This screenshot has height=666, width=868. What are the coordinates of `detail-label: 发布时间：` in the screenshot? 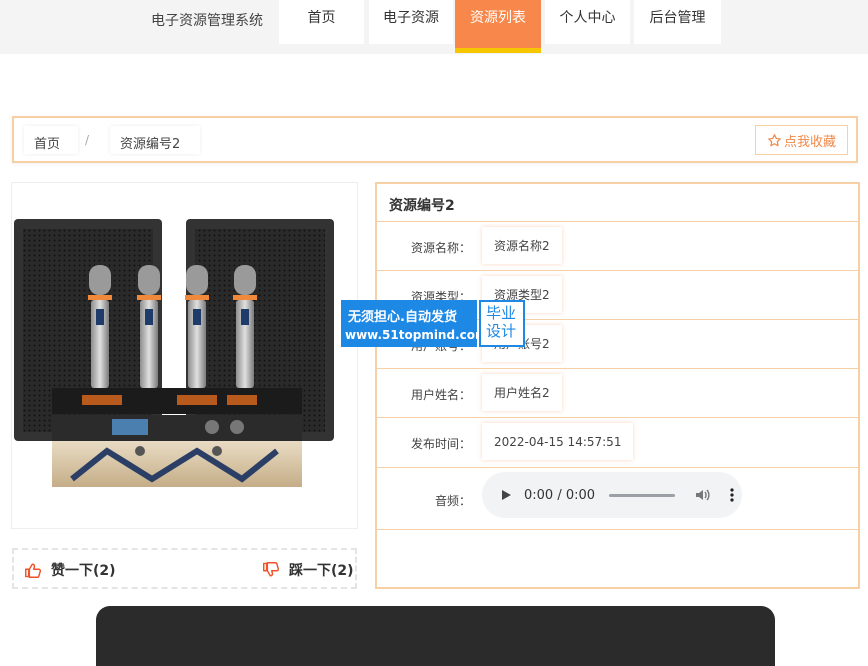 It's located at (440, 444).